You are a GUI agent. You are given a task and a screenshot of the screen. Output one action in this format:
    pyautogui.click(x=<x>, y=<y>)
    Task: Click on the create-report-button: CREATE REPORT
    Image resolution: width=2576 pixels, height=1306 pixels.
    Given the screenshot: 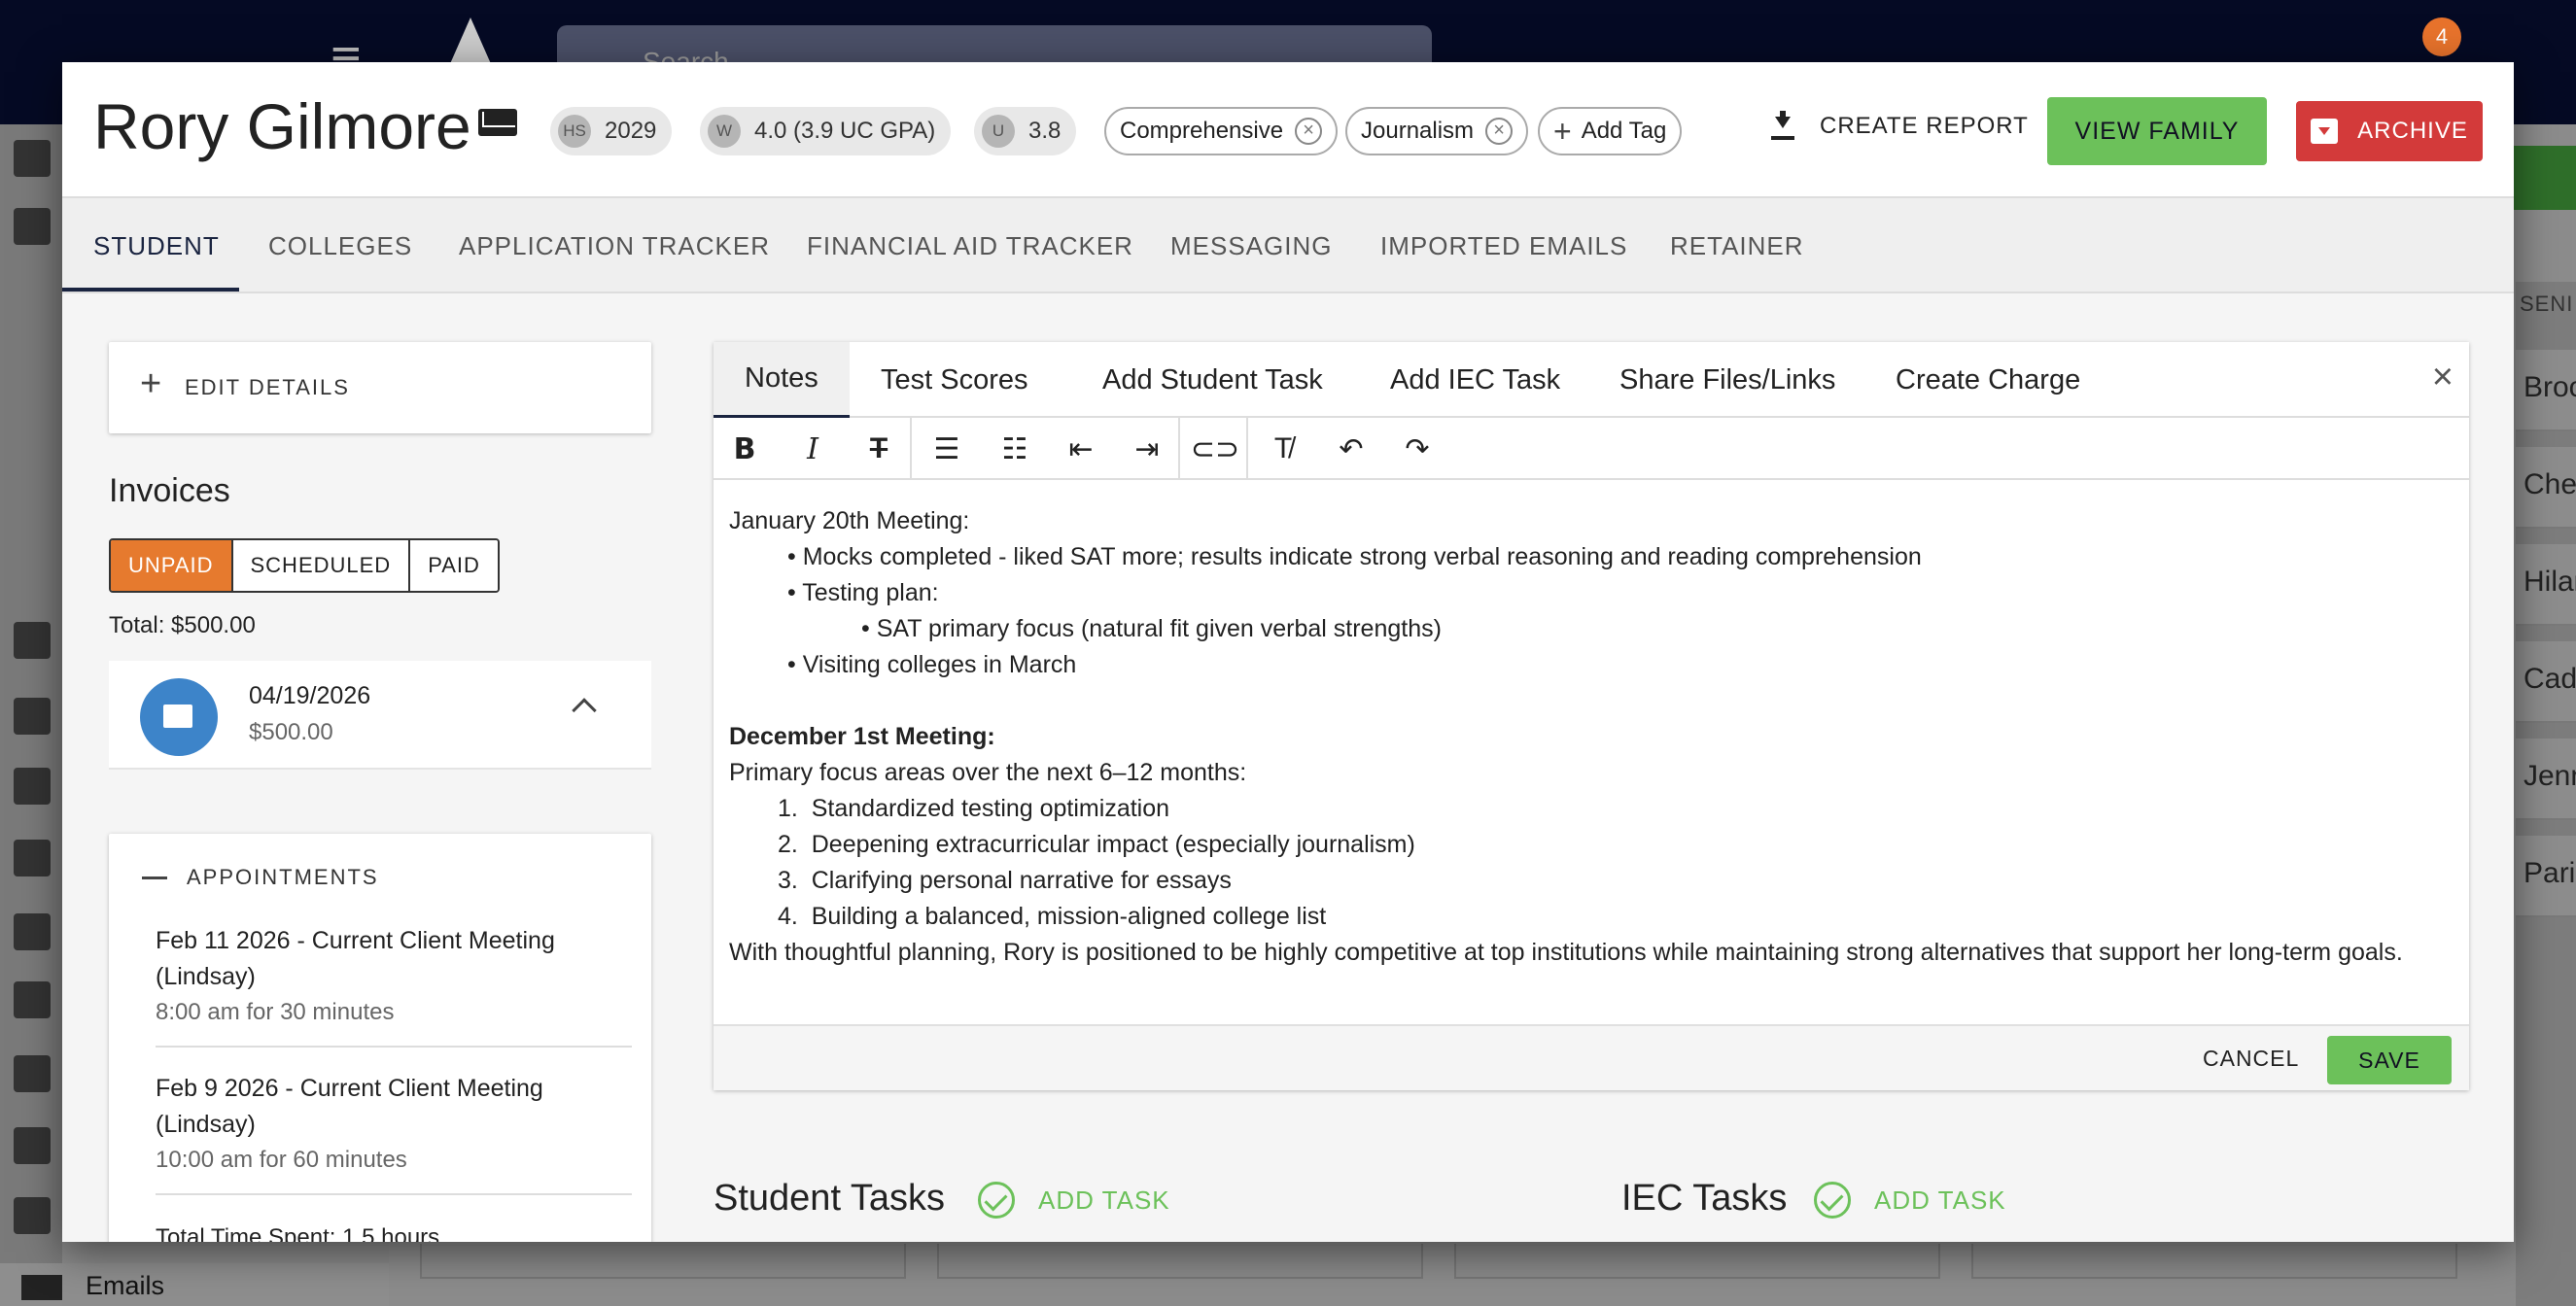 What is the action you would take?
    pyautogui.click(x=1900, y=125)
    